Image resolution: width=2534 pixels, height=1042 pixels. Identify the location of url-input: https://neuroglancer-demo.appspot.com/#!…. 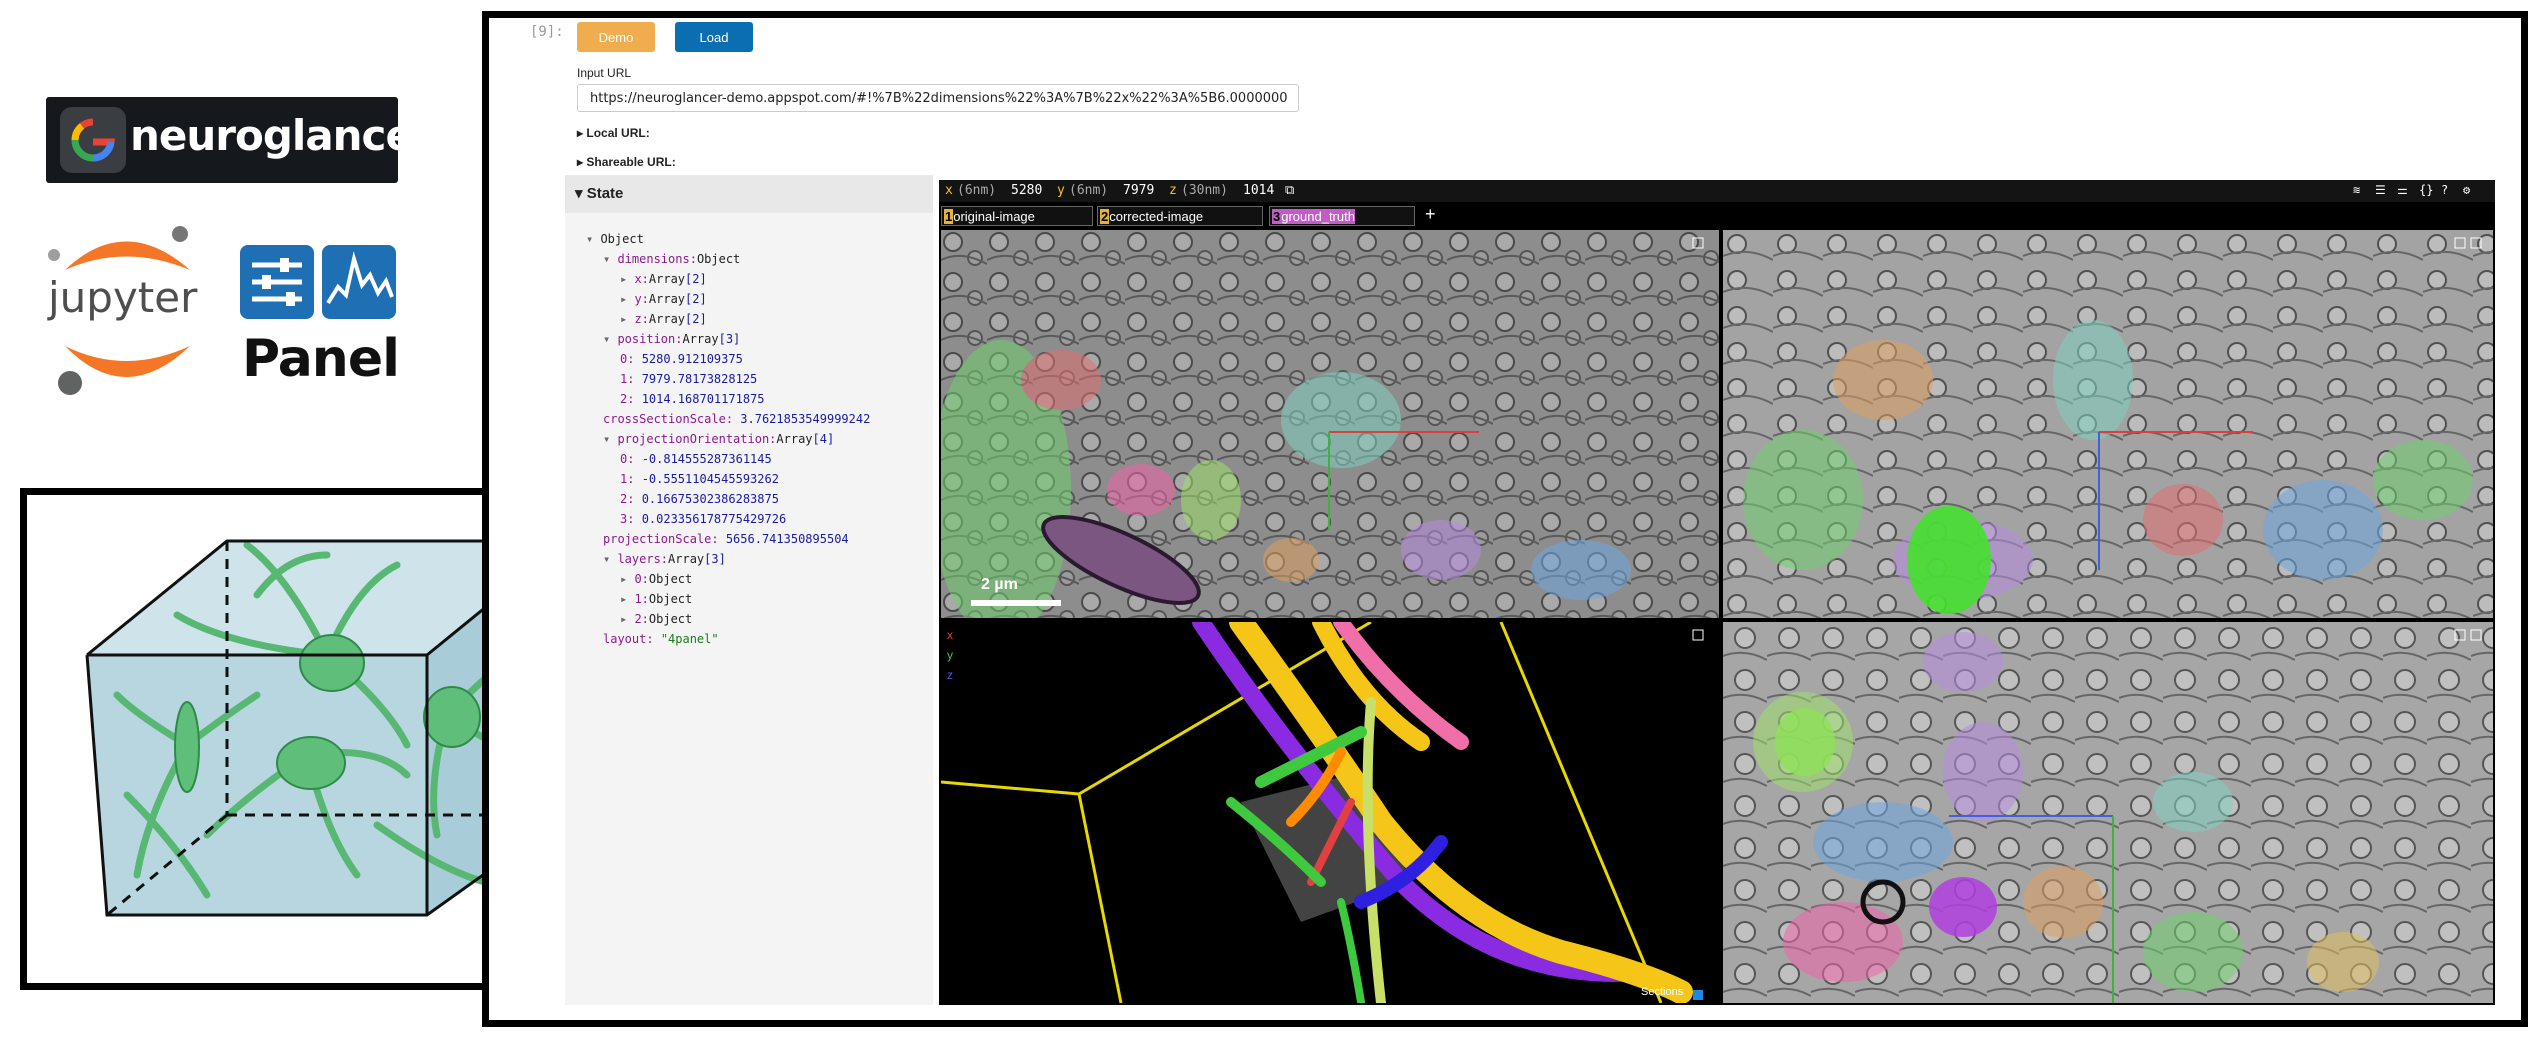
(938, 98).